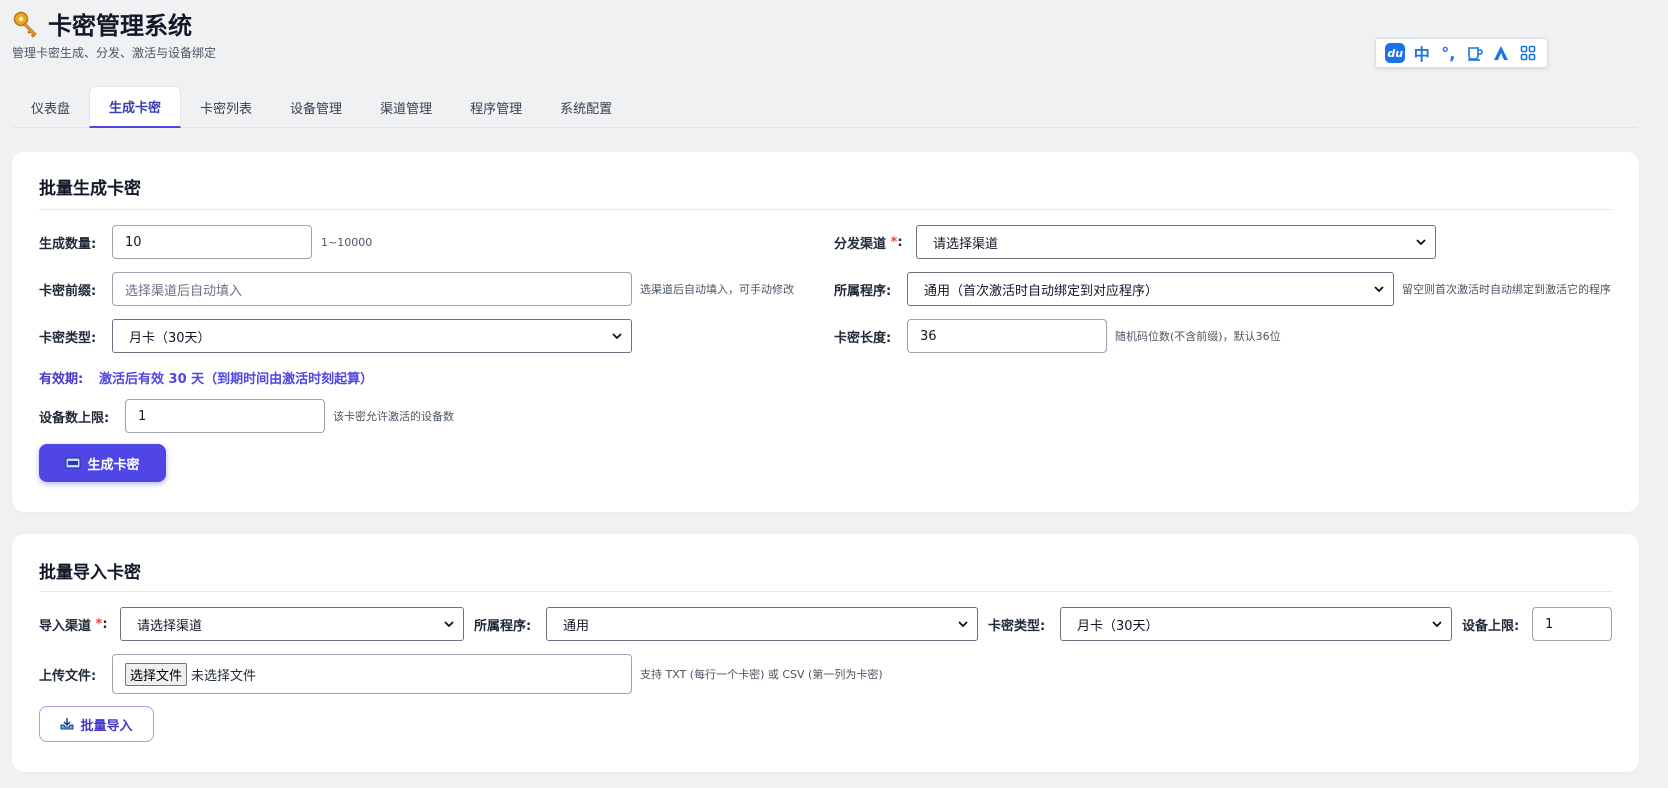 The image size is (1668, 788). I want to click on import-card-title: 批量导入卡密, so click(90, 573).